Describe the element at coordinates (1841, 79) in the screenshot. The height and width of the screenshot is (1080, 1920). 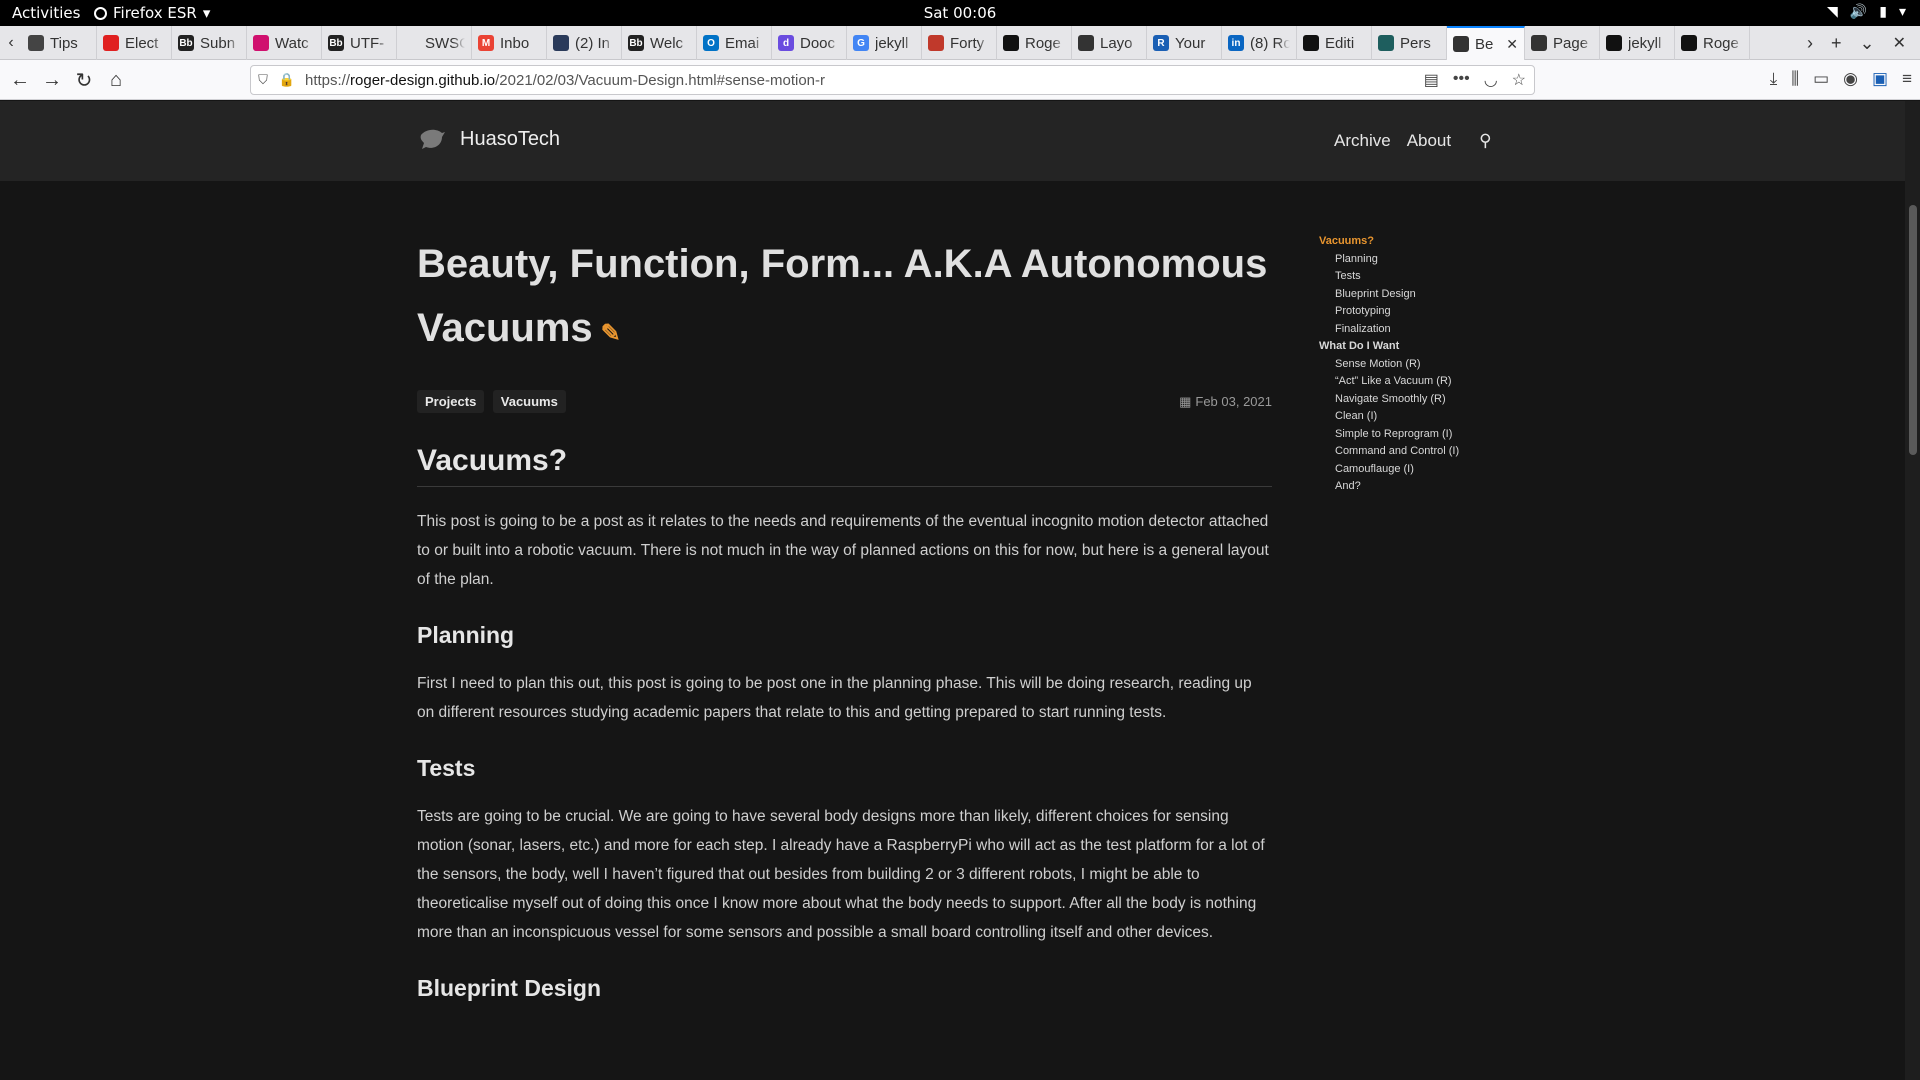
I see `toolbar-right: ⤓ ⫼ ▭ ◉ ▣ ≡` at that location.